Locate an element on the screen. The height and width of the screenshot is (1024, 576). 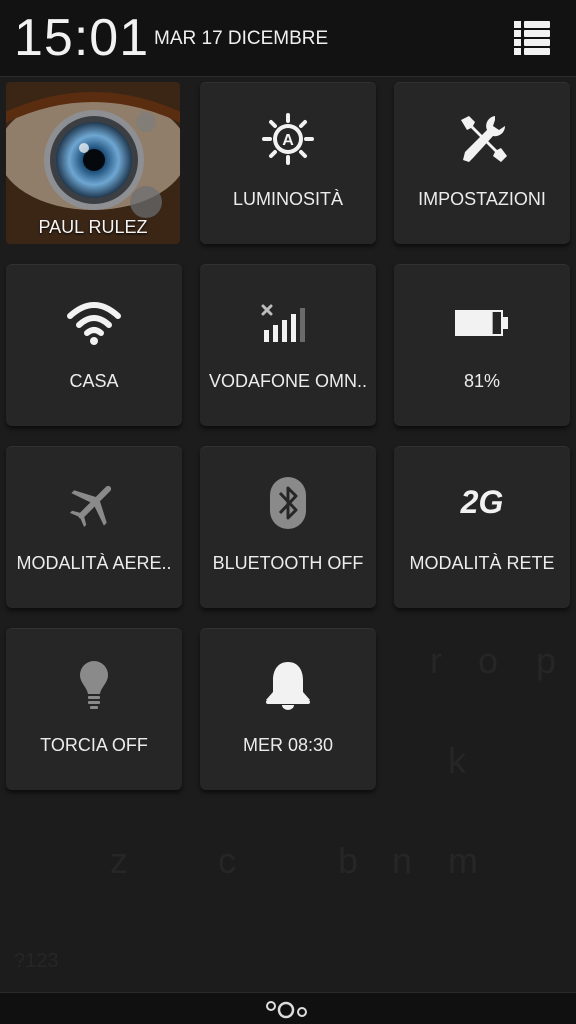
tile-mobile-network: VODAFONE OMN.. is located at coordinates (288, 345).